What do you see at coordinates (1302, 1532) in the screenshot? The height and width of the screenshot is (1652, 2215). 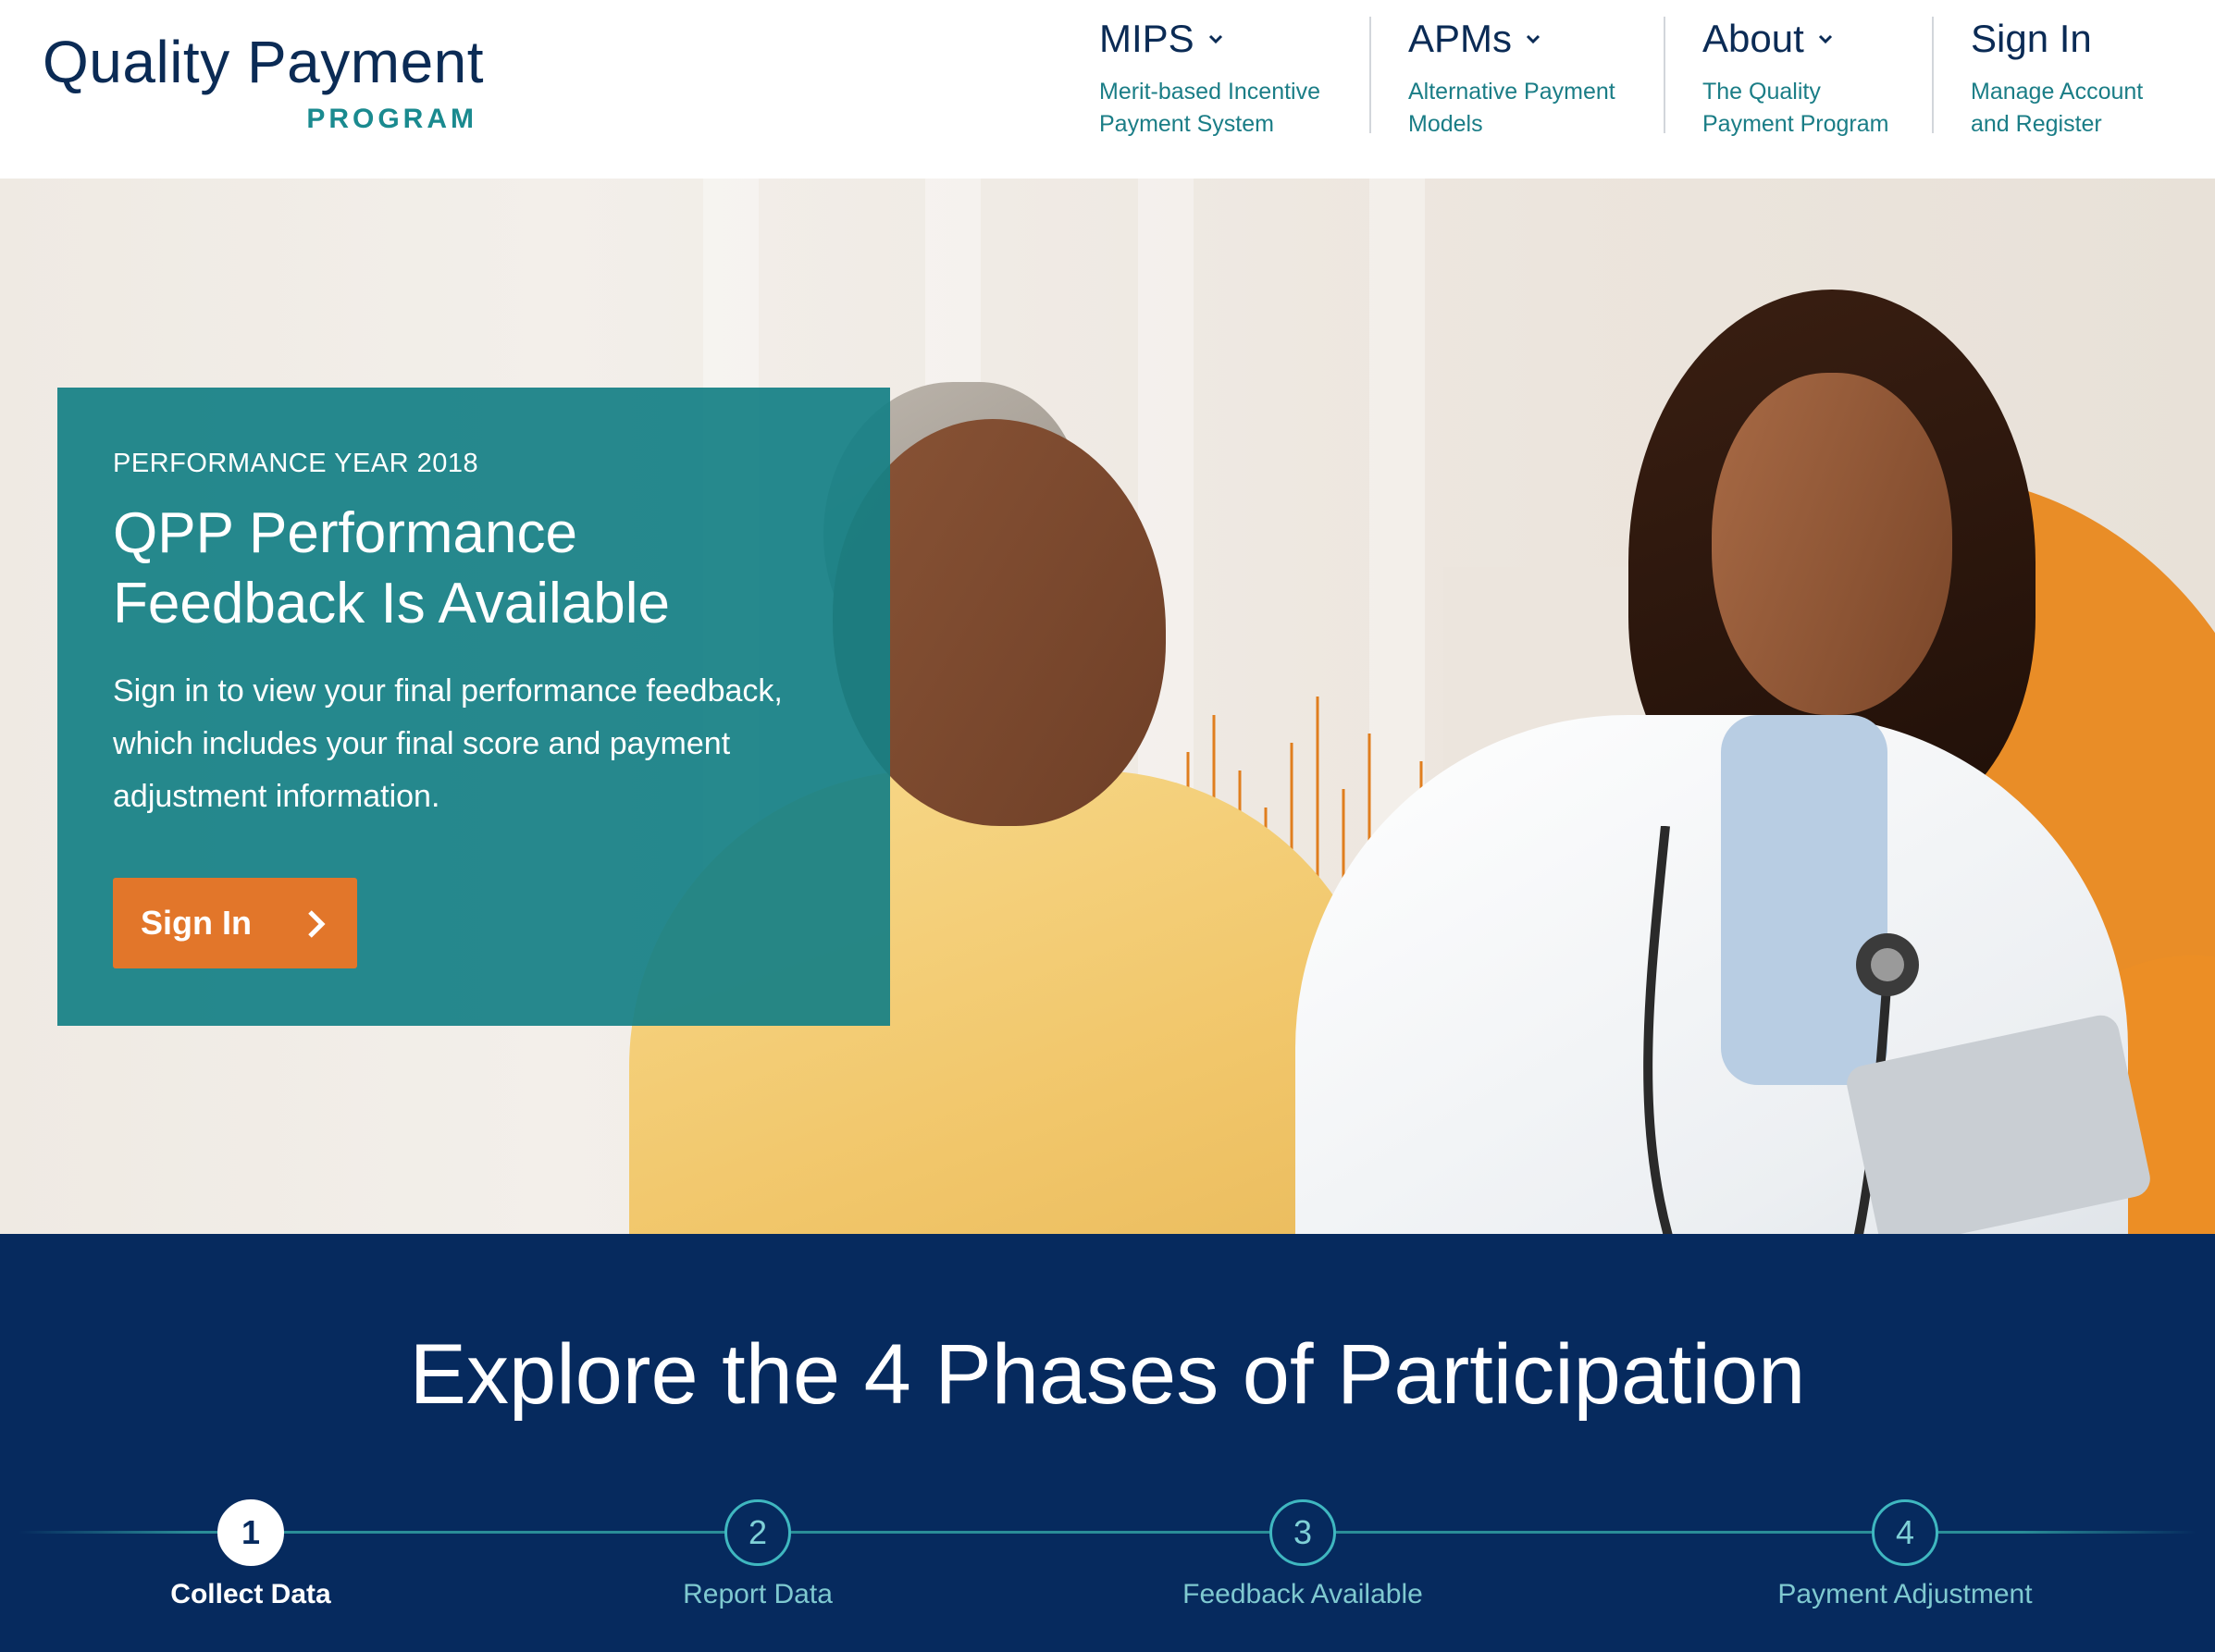 I see `phase-number: 3` at bounding box center [1302, 1532].